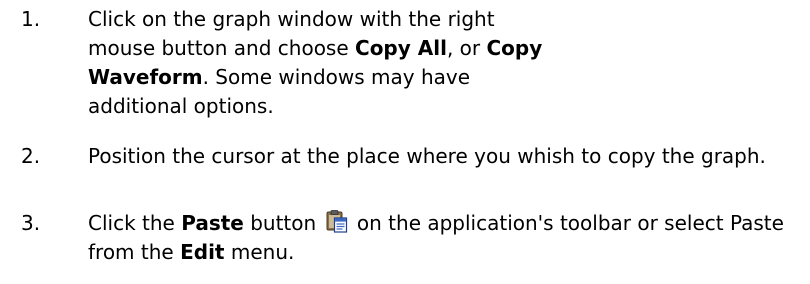 Image resolution: width=810 pixels, height=284 pixels. Describe the element at coordinates (280, 223) in the screenshot. I see `step-text-part: button` at that location.